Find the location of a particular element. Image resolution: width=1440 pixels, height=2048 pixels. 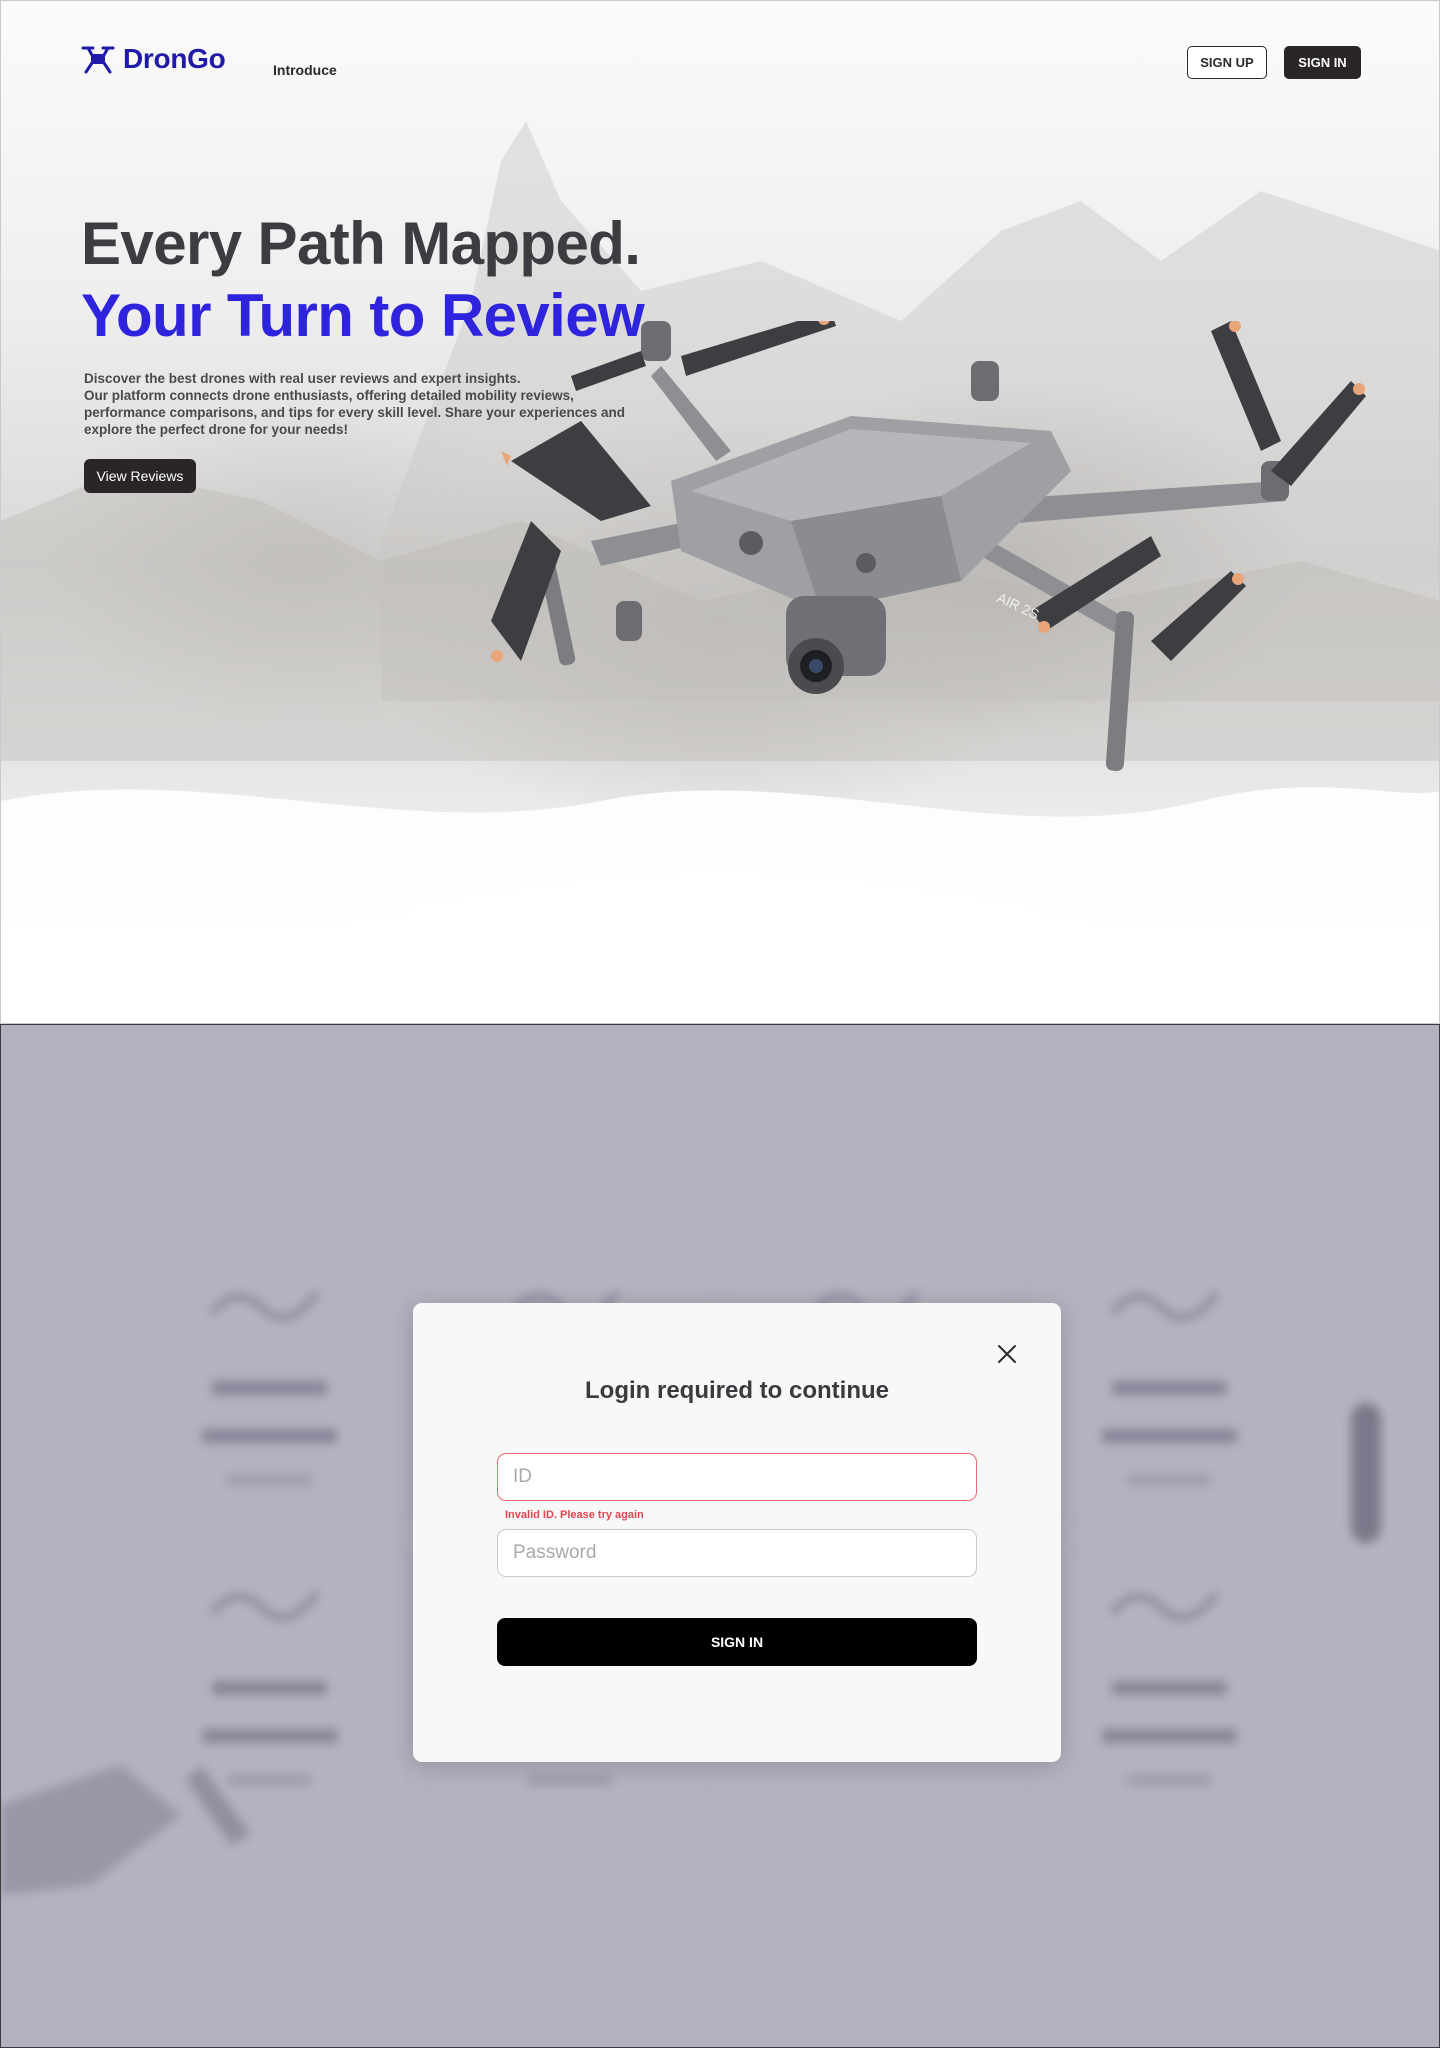

drone-logo-icon is located at coordinates (98, 60).